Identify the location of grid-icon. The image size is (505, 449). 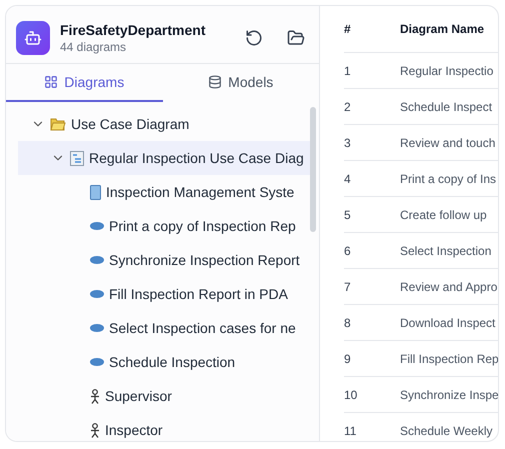
(51, 82).